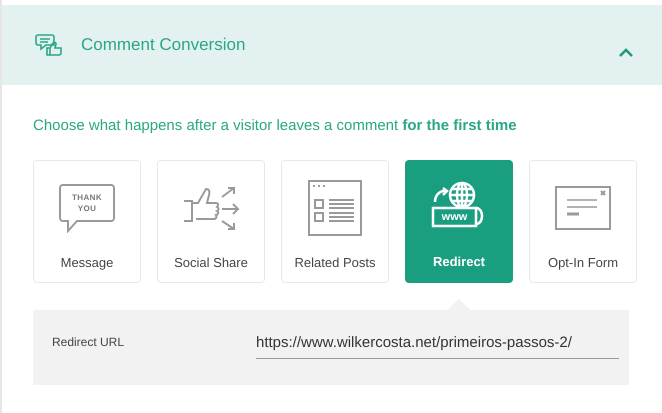  Describe the element at coordinates (87, 207) in the screenshot. I see `speech-bubble-icon: THANK YOU` at that location.